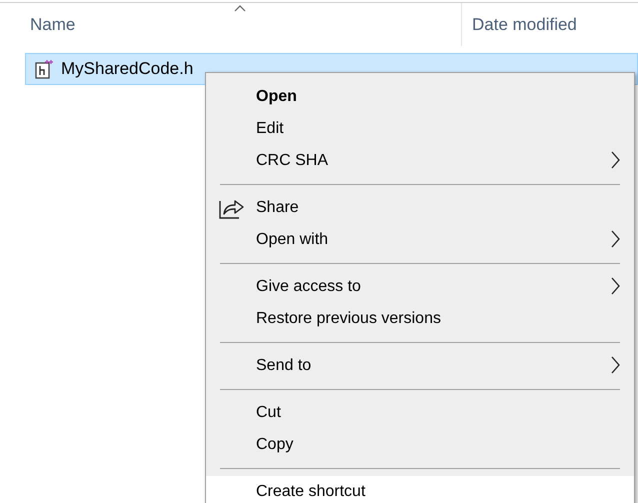 This screenshot has height=503, width=638. What do you see at coordinates (277, 208) in the screenshot?
I see `menu-label: Share` at bounding box center [277, 208].